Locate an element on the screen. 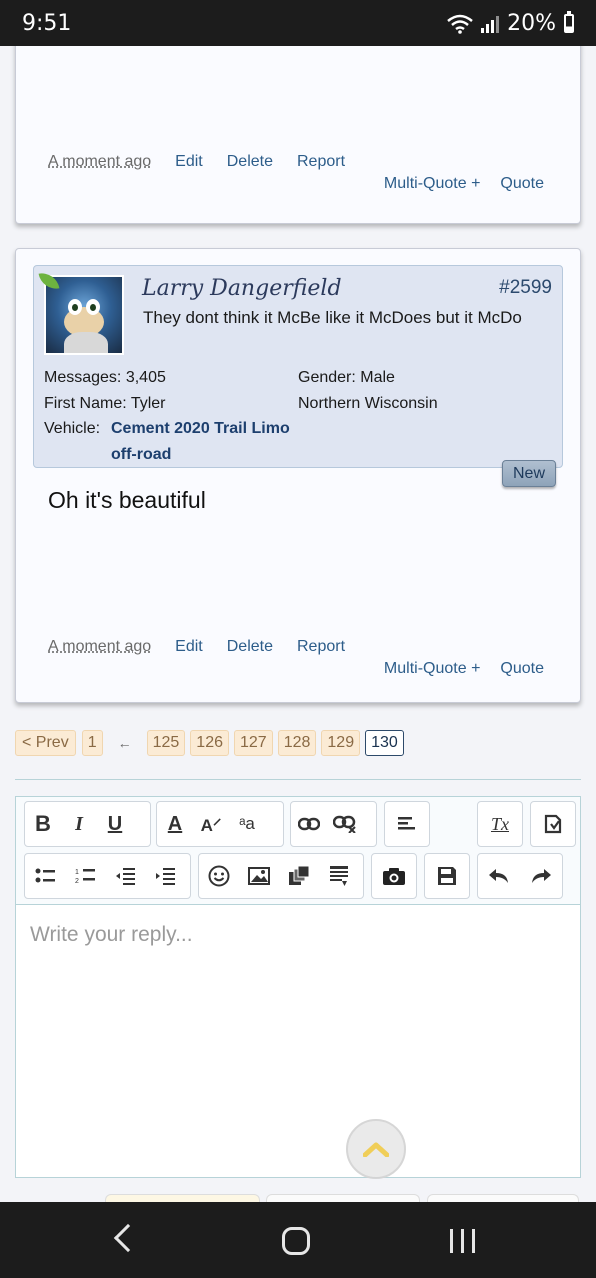  vehicle-value-line1: Cement 2020 Trail Limo is located at coordinates (200, 429).